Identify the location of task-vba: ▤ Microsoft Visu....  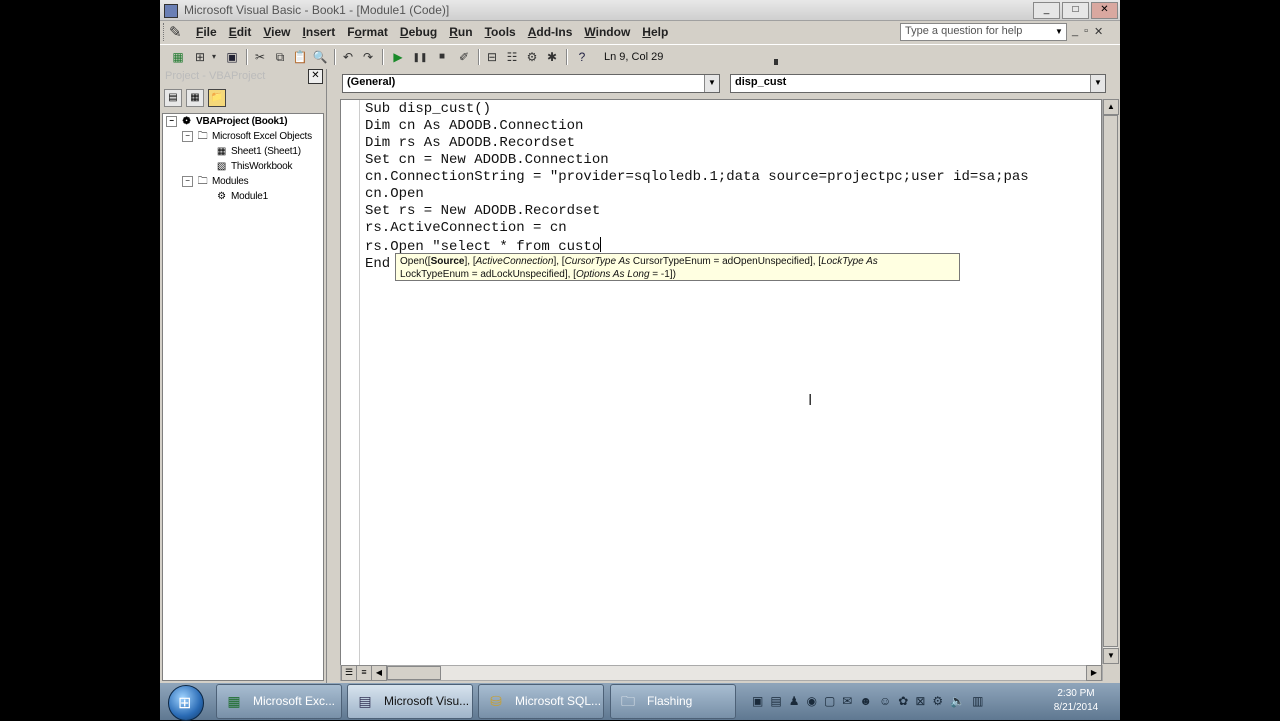
(410, 701).